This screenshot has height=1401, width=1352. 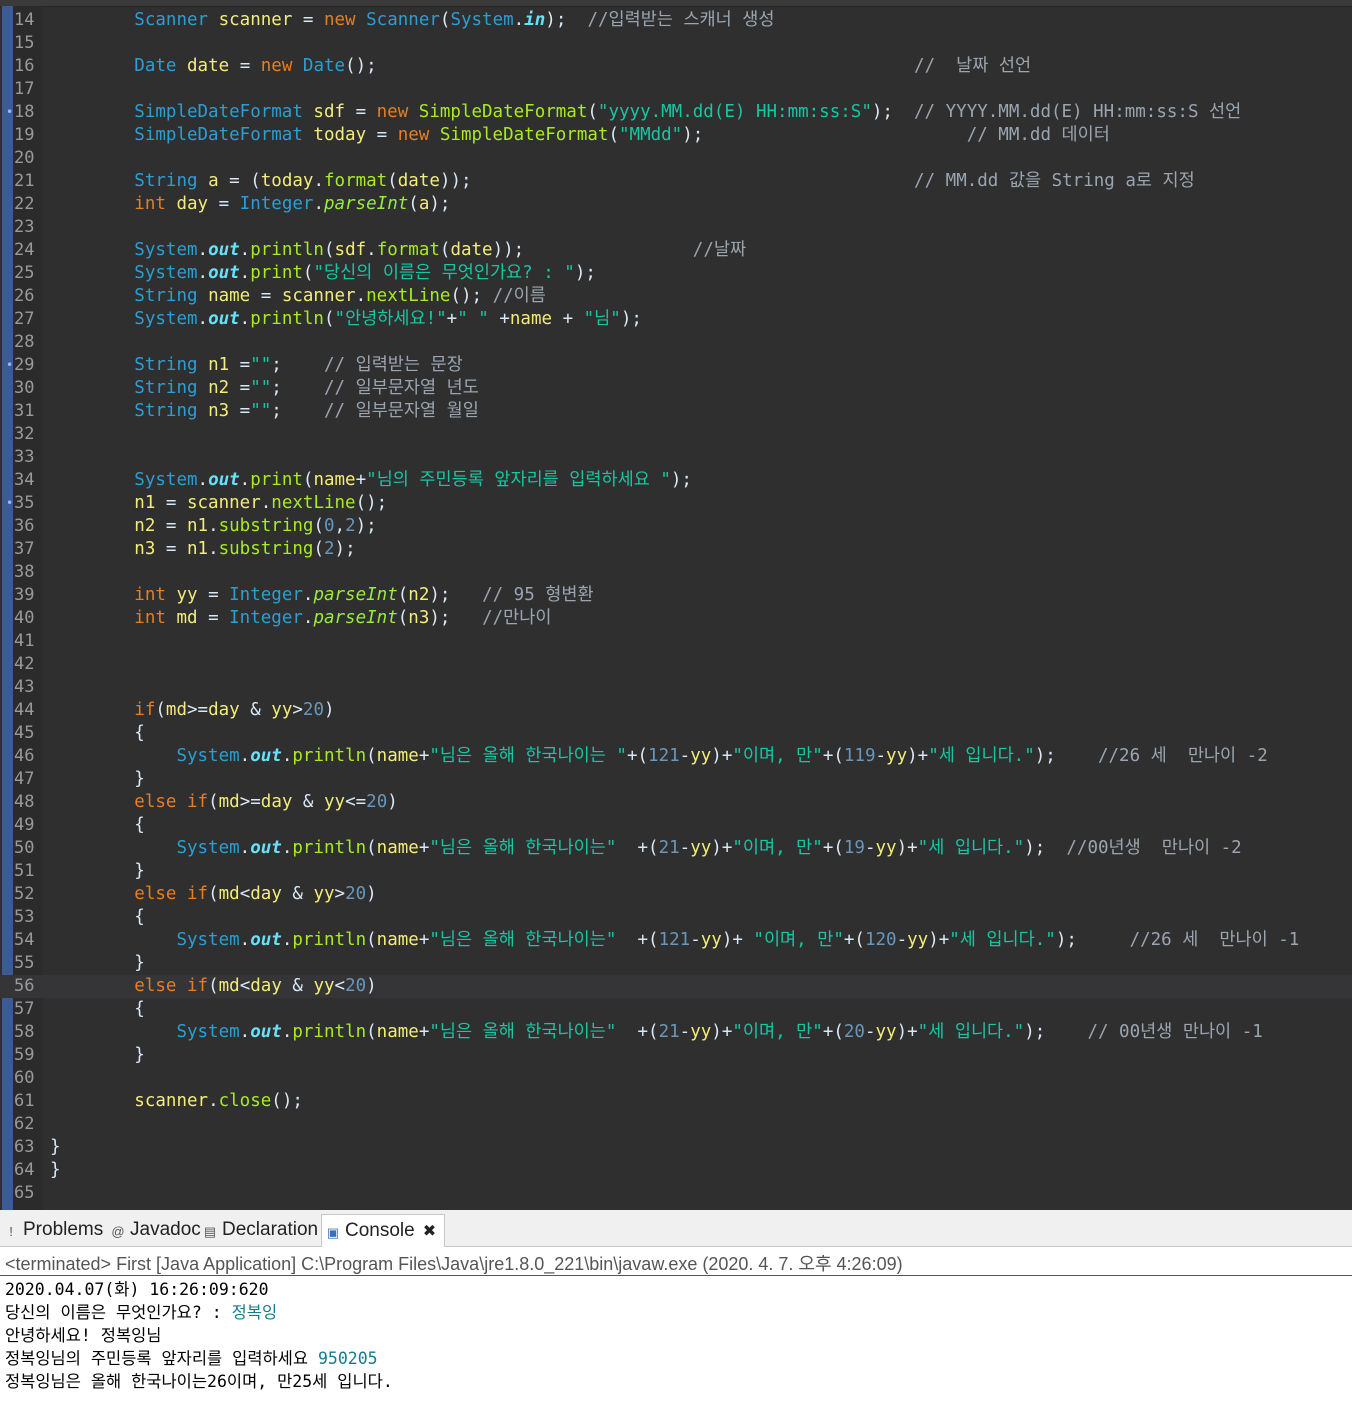 I want to click on code-token: // 일부문자열 월일, so click(x=401, y=411).